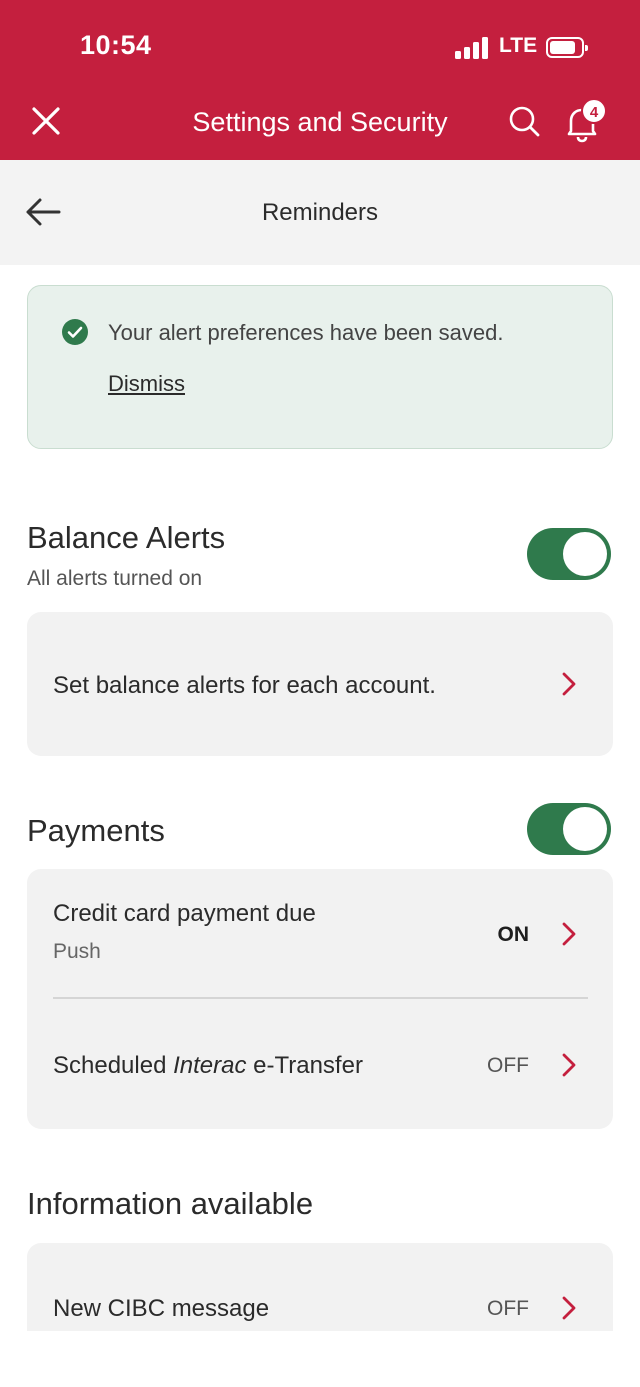 The image size is (640, 1387). What do you see at coordinates (244, 685) in the screenshot?
I see `balance-alerts-row-label: Set balance alerts for each account.` at bounding box center [244, 685].